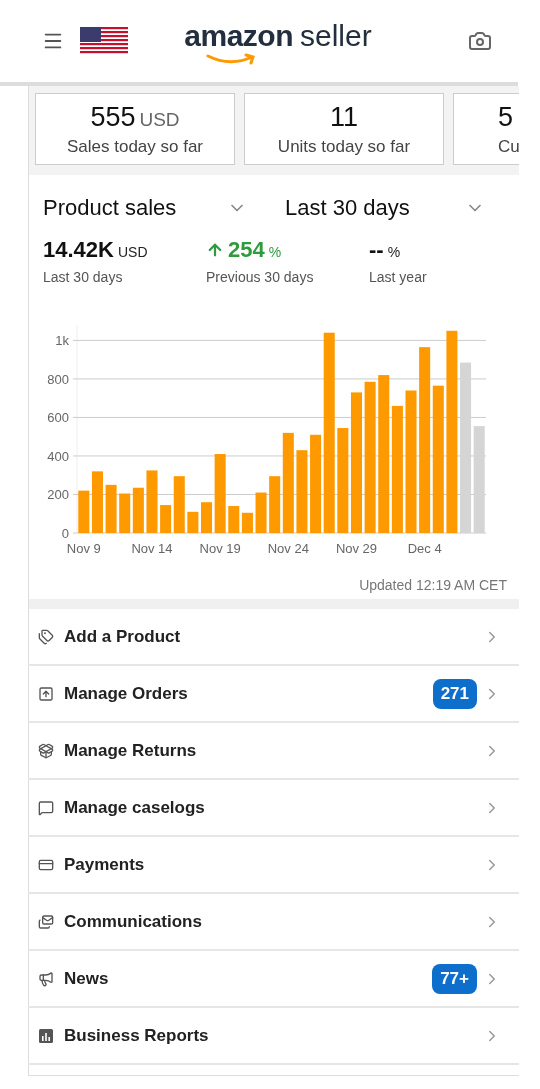  What do you see at coordinates (46, 978) in the screenshot?
I see `megaphone-icon` at bounding box center [46, 978].